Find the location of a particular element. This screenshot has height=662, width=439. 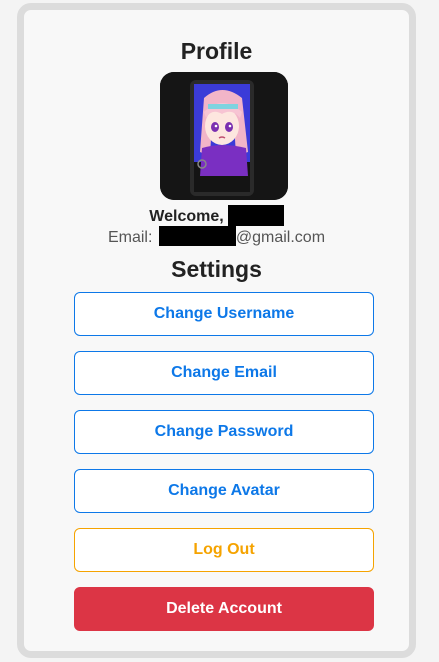

redacted-email-user is located at coordinates (197, 236).